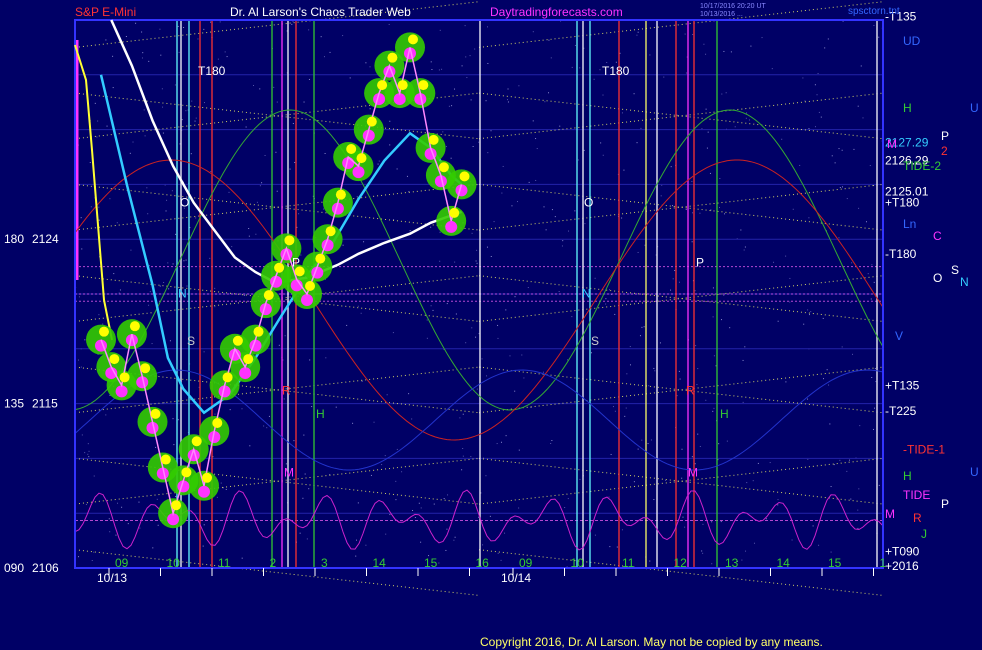 Image resolution: width=982 pixels, height=650 pixels. Describe the element at coordinates (45, 568) in the screenshot. I see `y-tick-price: 2106` at that location.